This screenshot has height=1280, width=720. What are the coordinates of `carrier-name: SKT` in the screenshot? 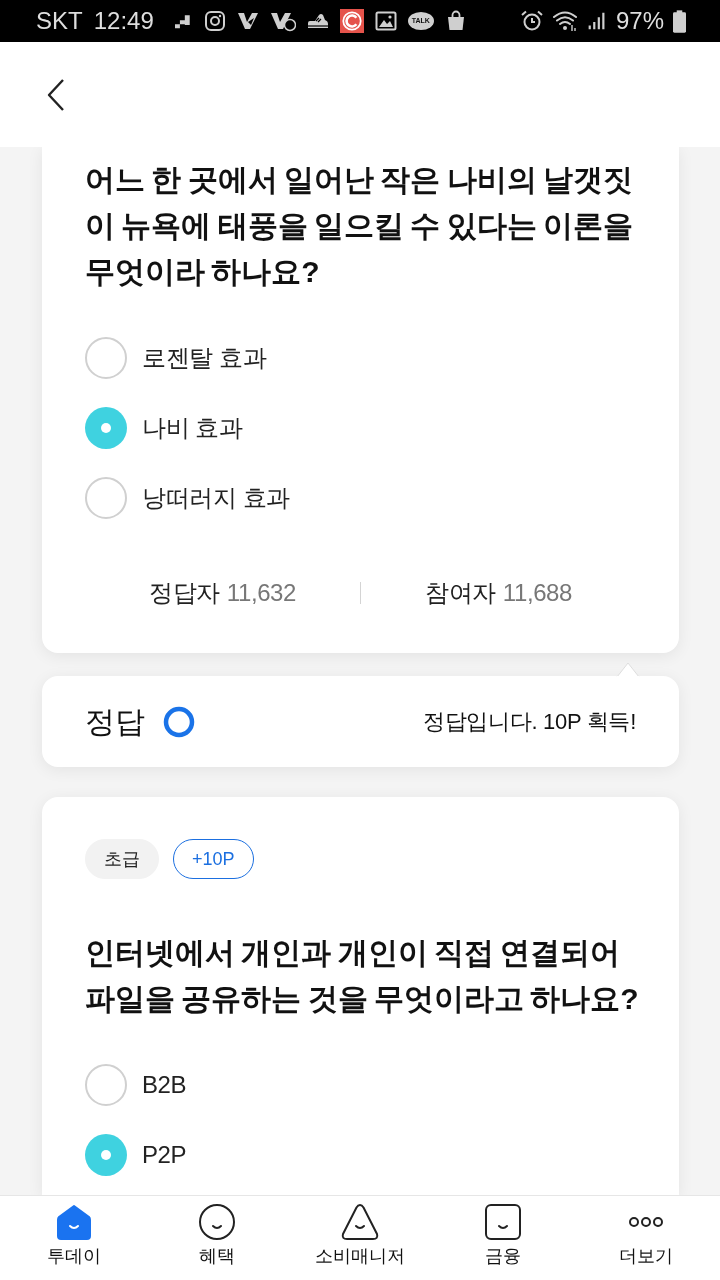 It's located at (59, 21).